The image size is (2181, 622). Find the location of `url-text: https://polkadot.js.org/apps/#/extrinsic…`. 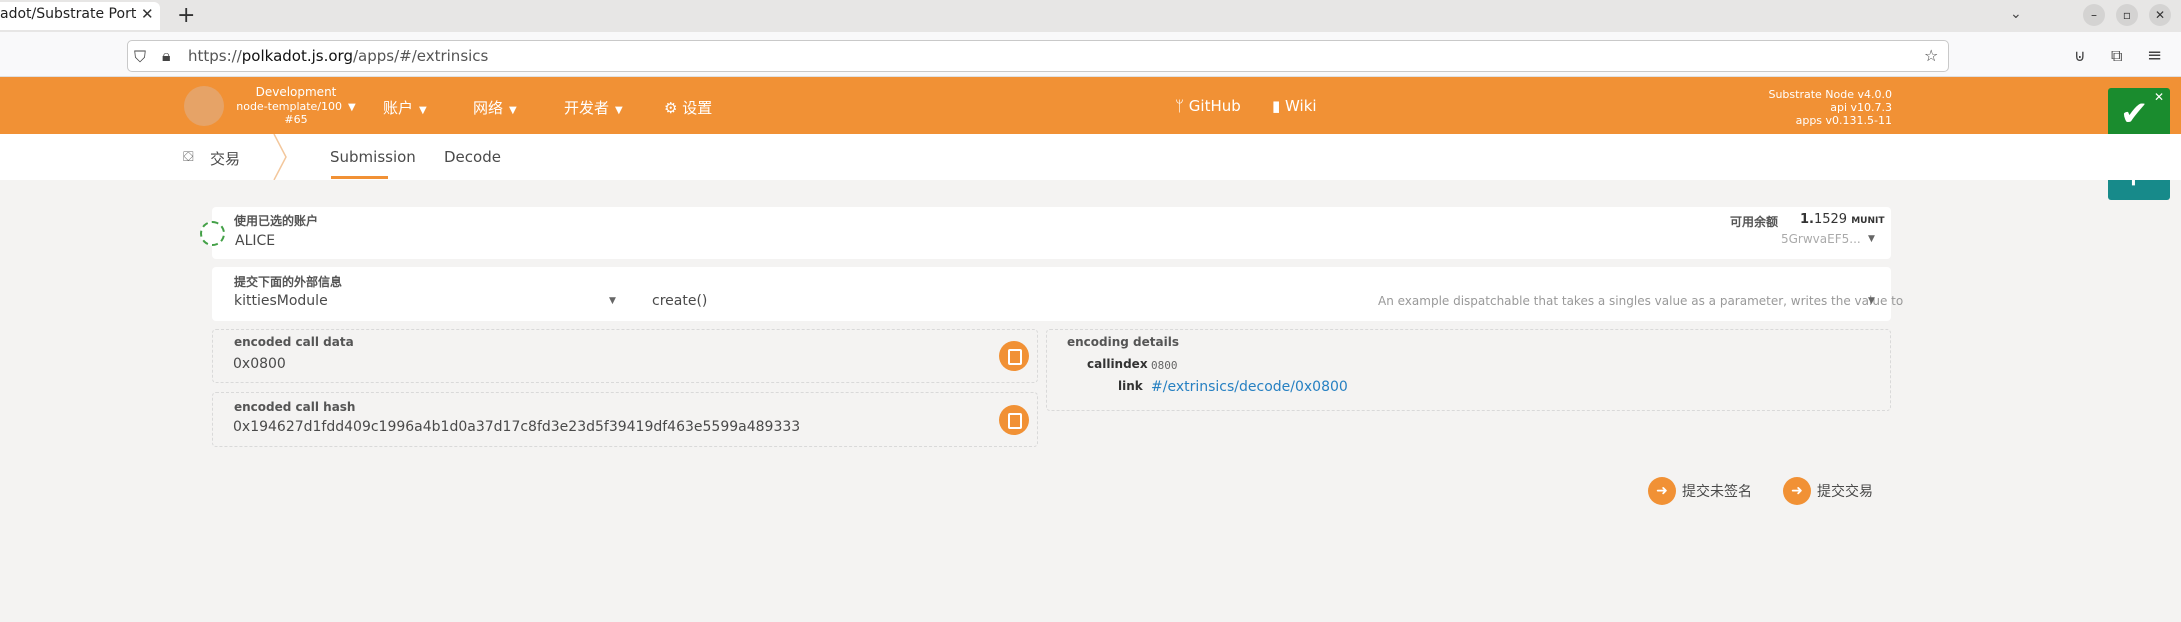

url-text: https://polkadot.js.org/apps/#/extrinsic… is located at coordinates (338, 56).